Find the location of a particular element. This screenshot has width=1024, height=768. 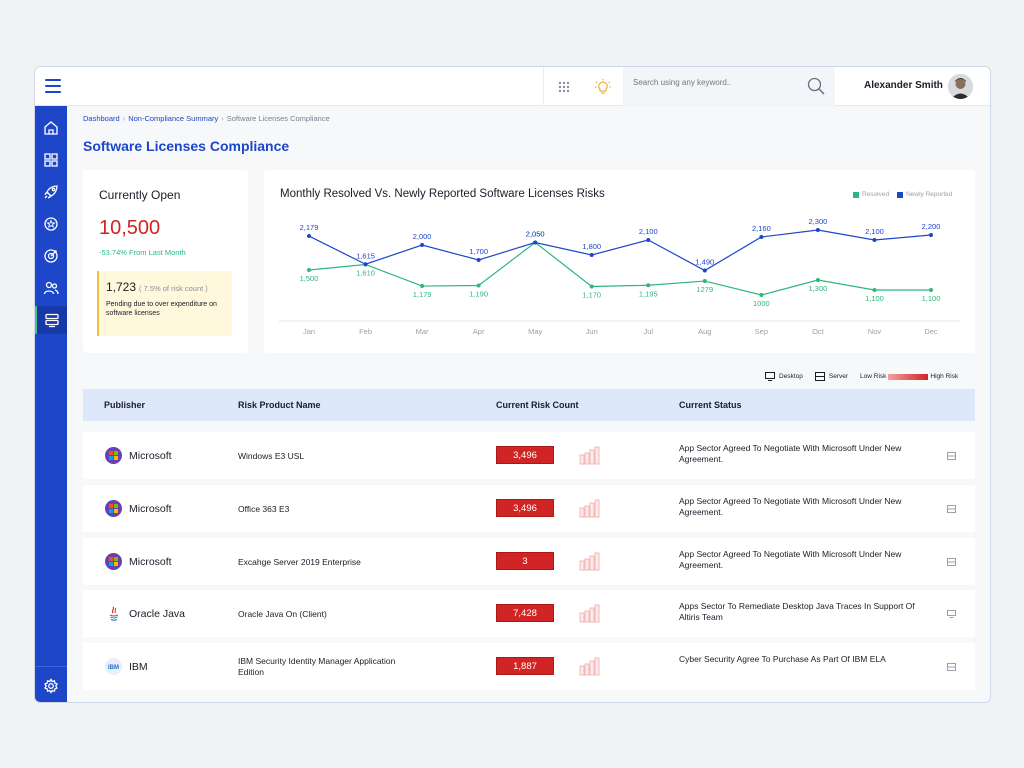

hamburger-menu-icon is located at coordinates (53, 86).